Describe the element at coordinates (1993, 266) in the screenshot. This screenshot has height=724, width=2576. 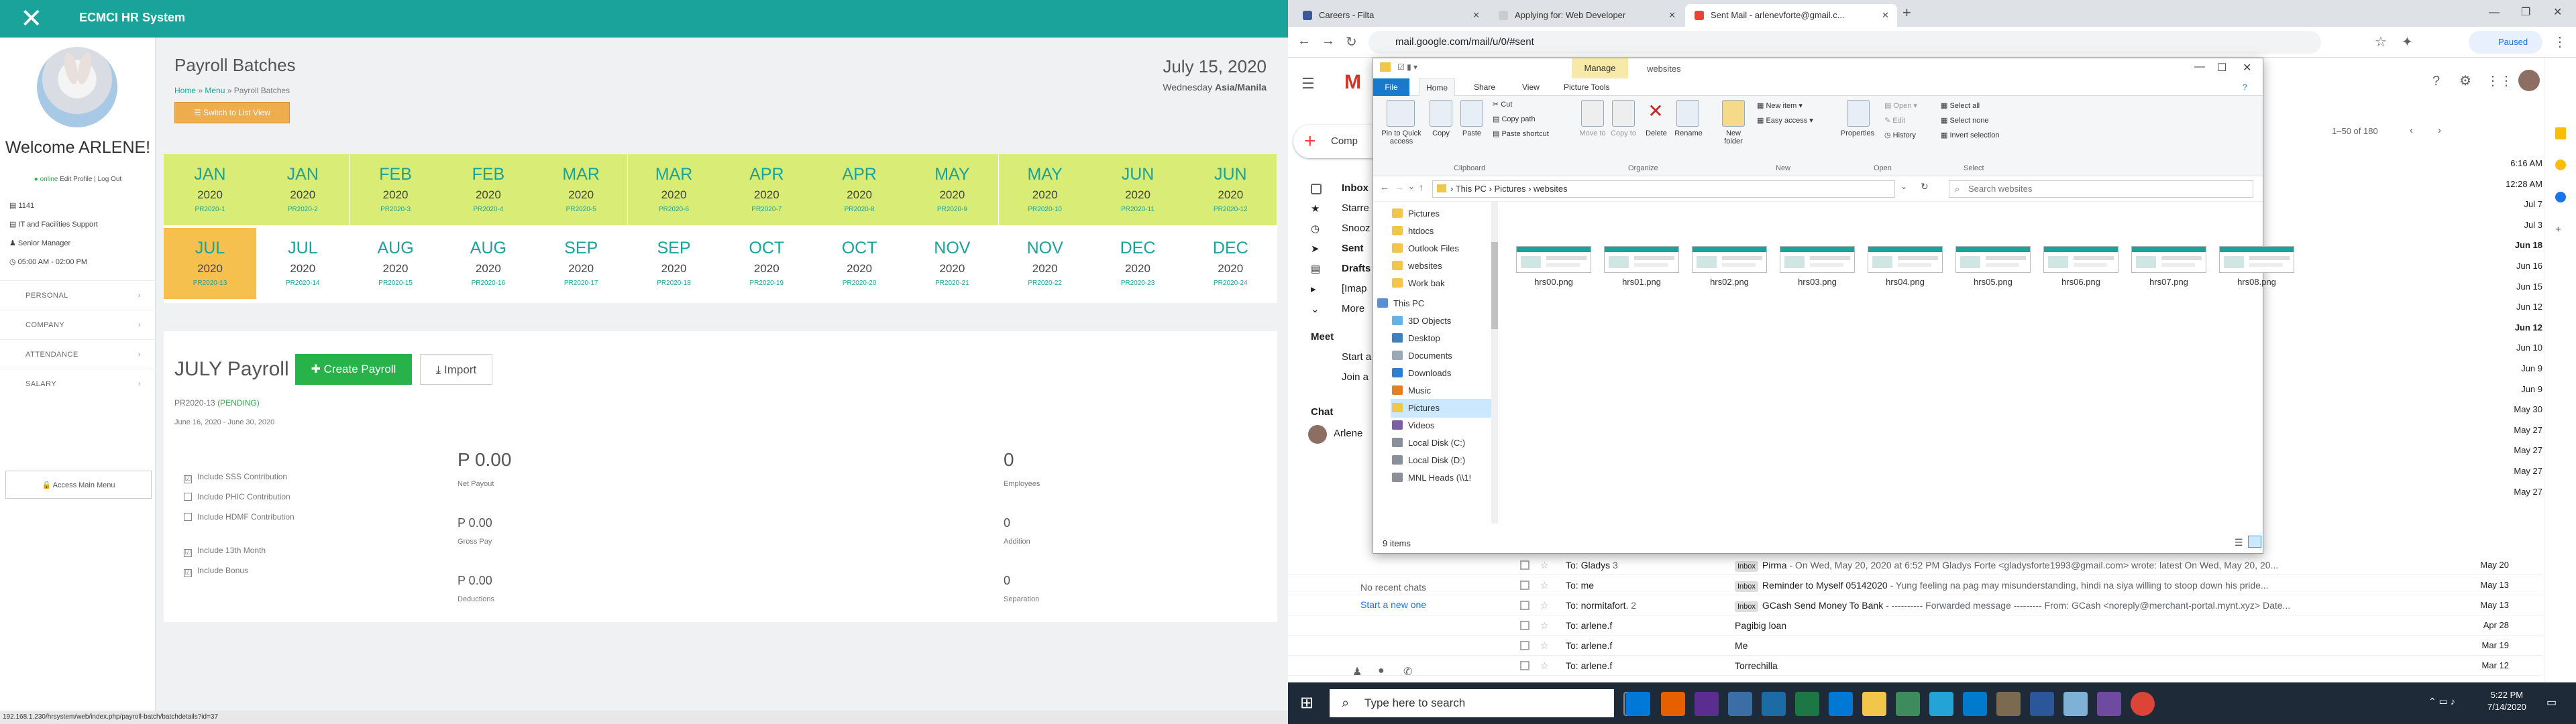
I see `file-thumbnail: hrs05.png` at that location.